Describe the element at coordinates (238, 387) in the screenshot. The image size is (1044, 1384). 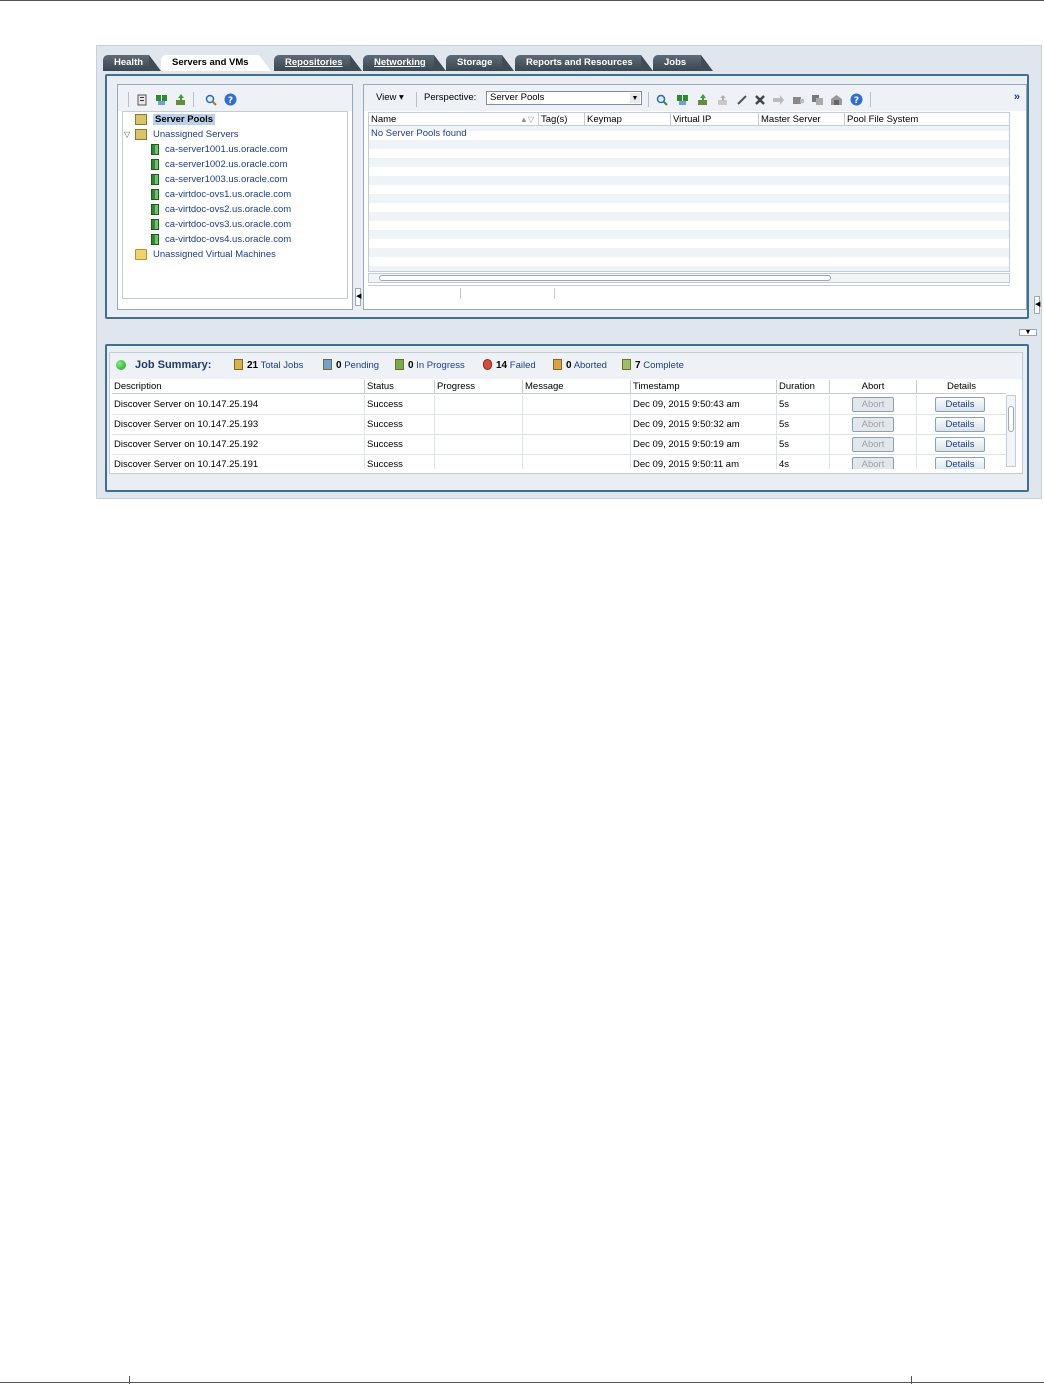
I see `column-header-description: Description` at that location.